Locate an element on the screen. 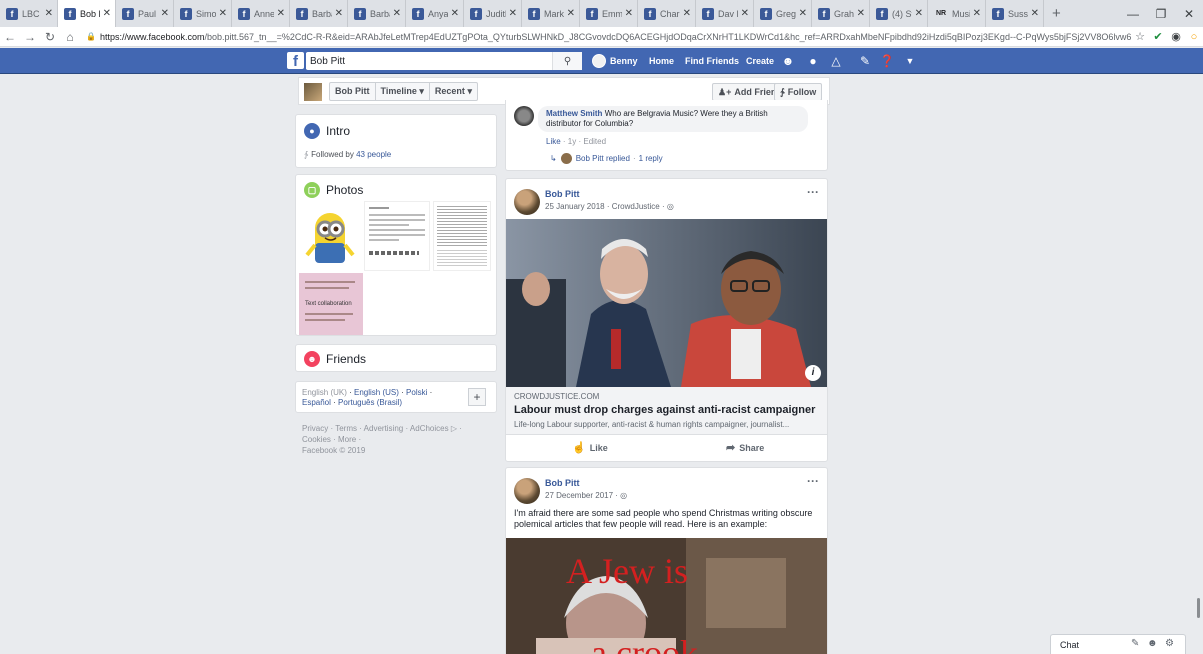 This screenshot has height=654, width=1203. comment-author: Matthew Smith is located at coordinates (574, 113).